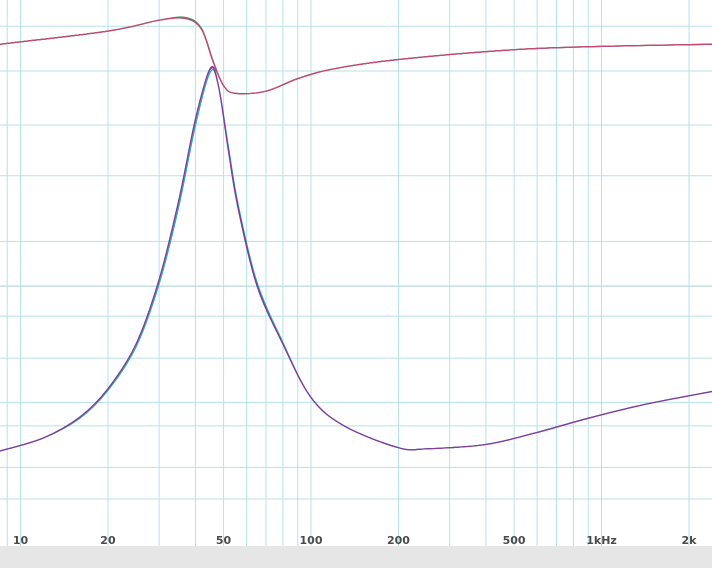  What do you see at coordinates (601, 540) in the screenshot?
I see `x-tick-label: 1kHz` at bounding box center [601, 540].